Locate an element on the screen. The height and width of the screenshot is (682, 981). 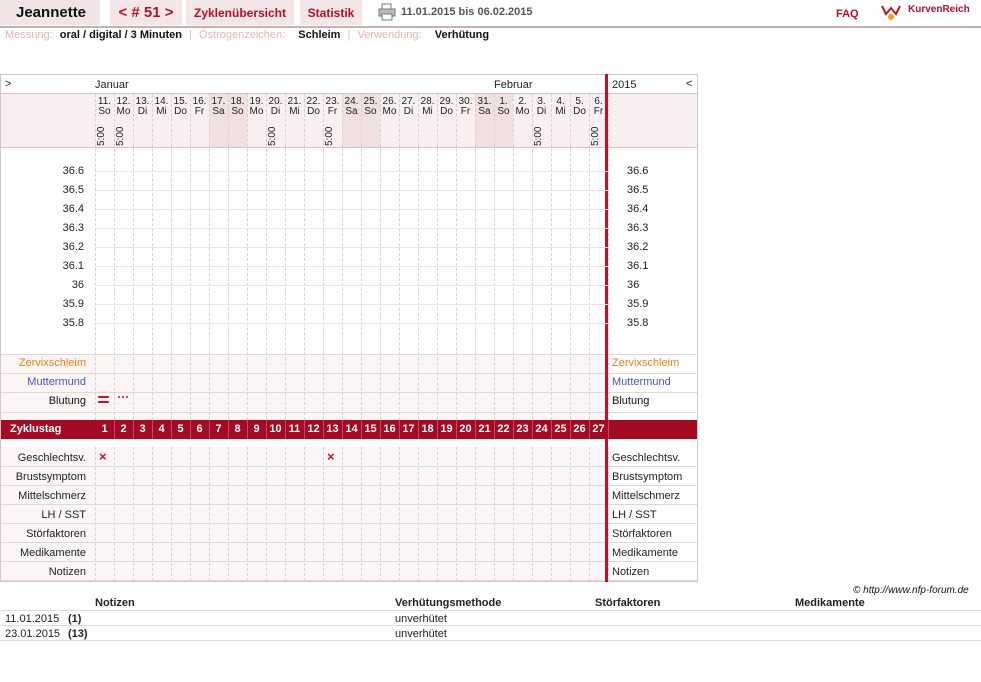
notes-cycle-day: (1) is located at coordinates (75, 619).